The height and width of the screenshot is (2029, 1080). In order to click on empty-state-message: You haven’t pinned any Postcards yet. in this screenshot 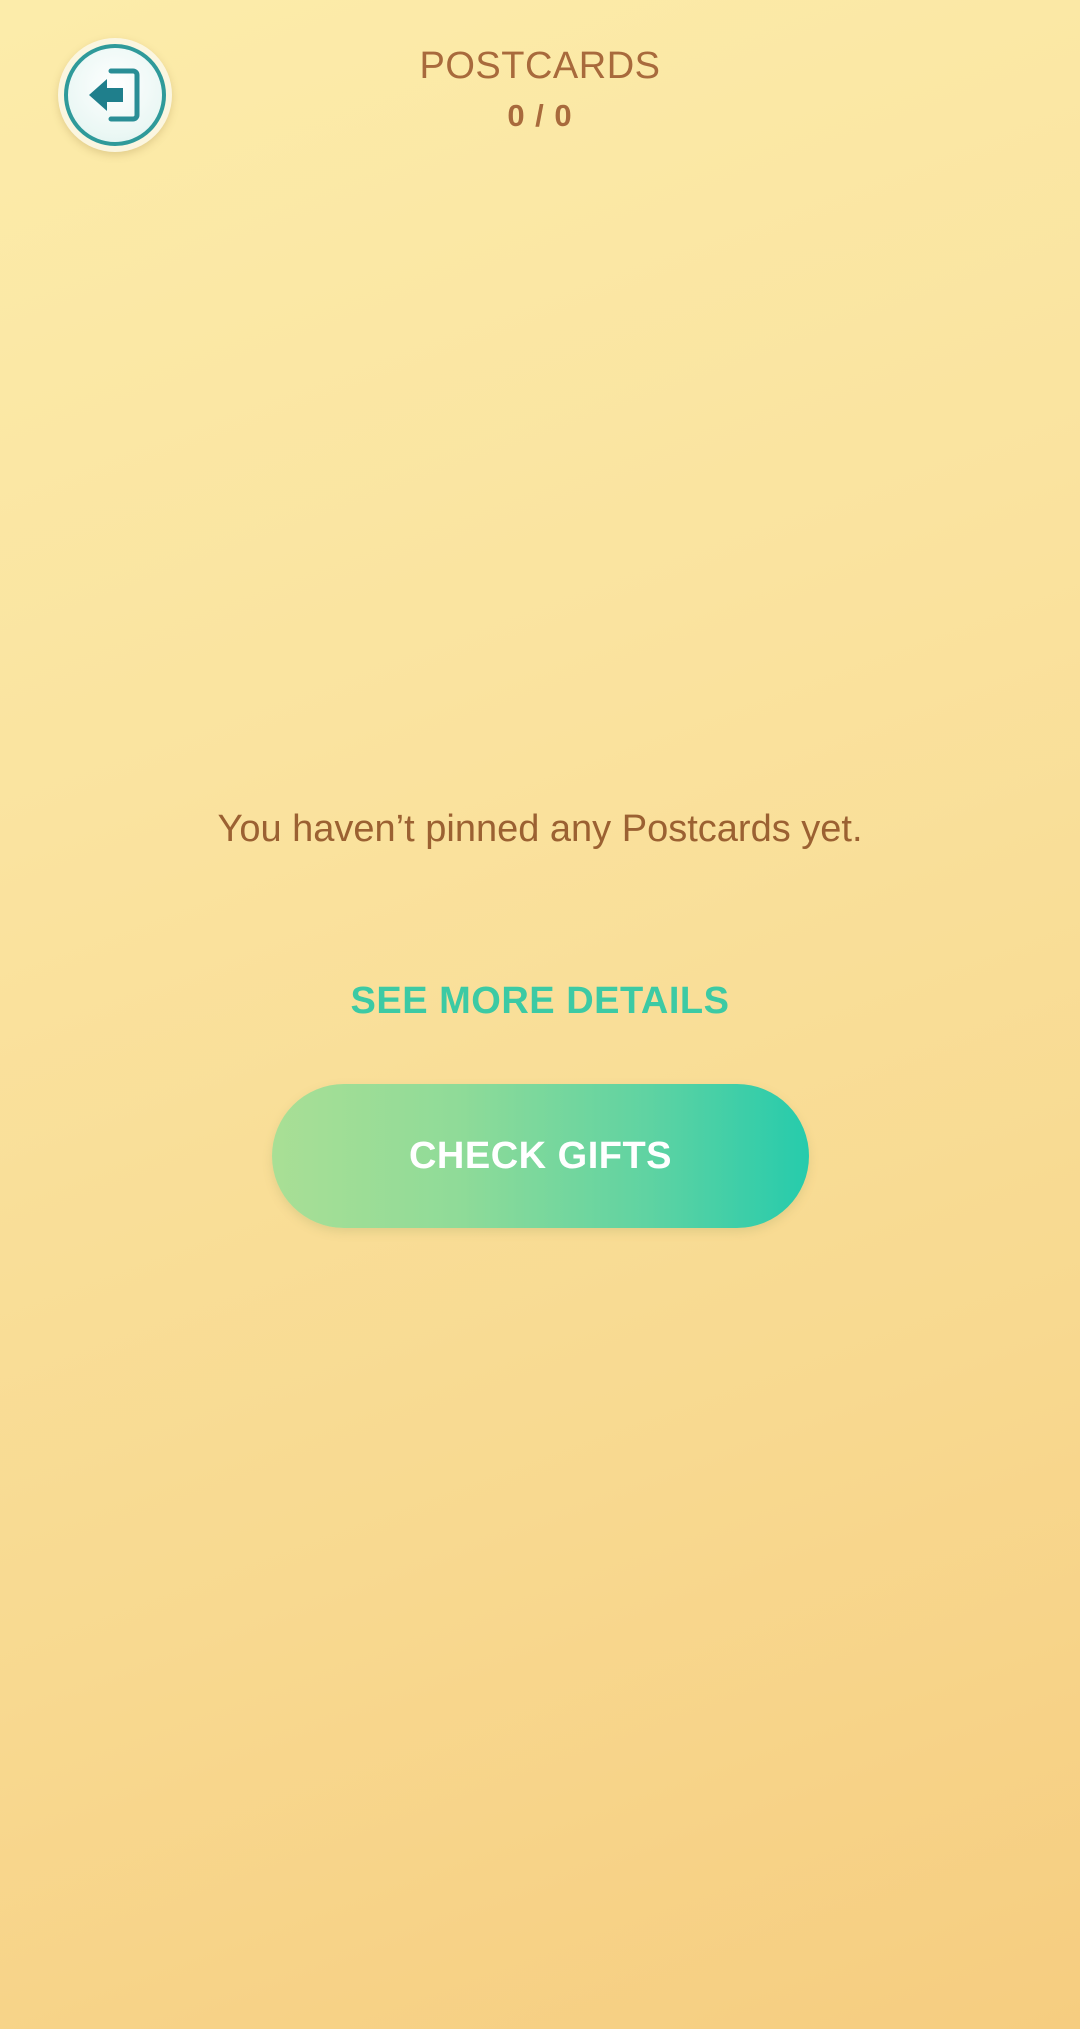, I will do `click(540, 829)`.